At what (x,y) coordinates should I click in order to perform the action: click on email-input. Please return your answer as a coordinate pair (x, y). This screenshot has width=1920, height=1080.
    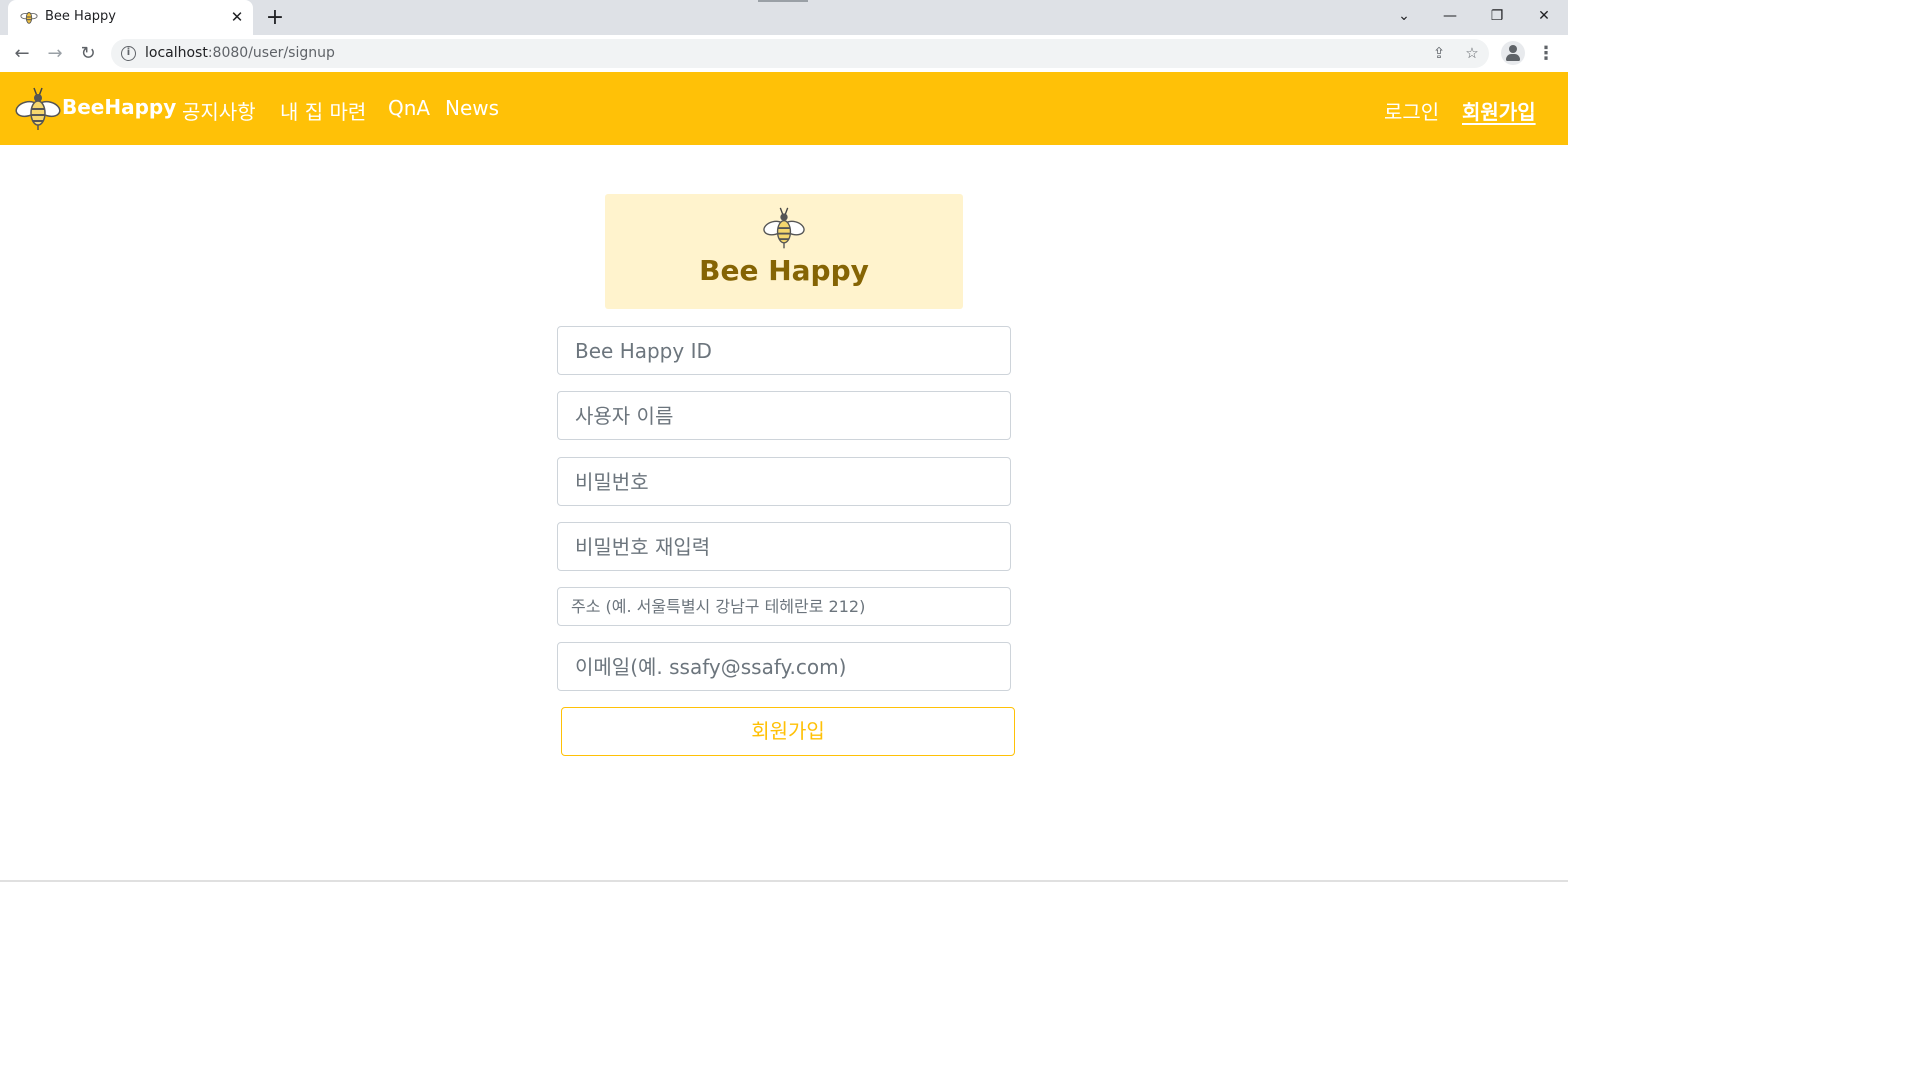
    Looking at the image, I should click on (784, 666).